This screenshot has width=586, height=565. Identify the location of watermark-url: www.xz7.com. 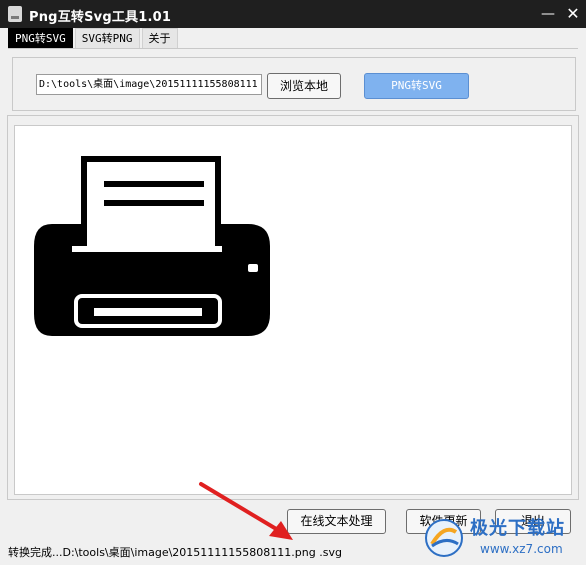
(521, 549).